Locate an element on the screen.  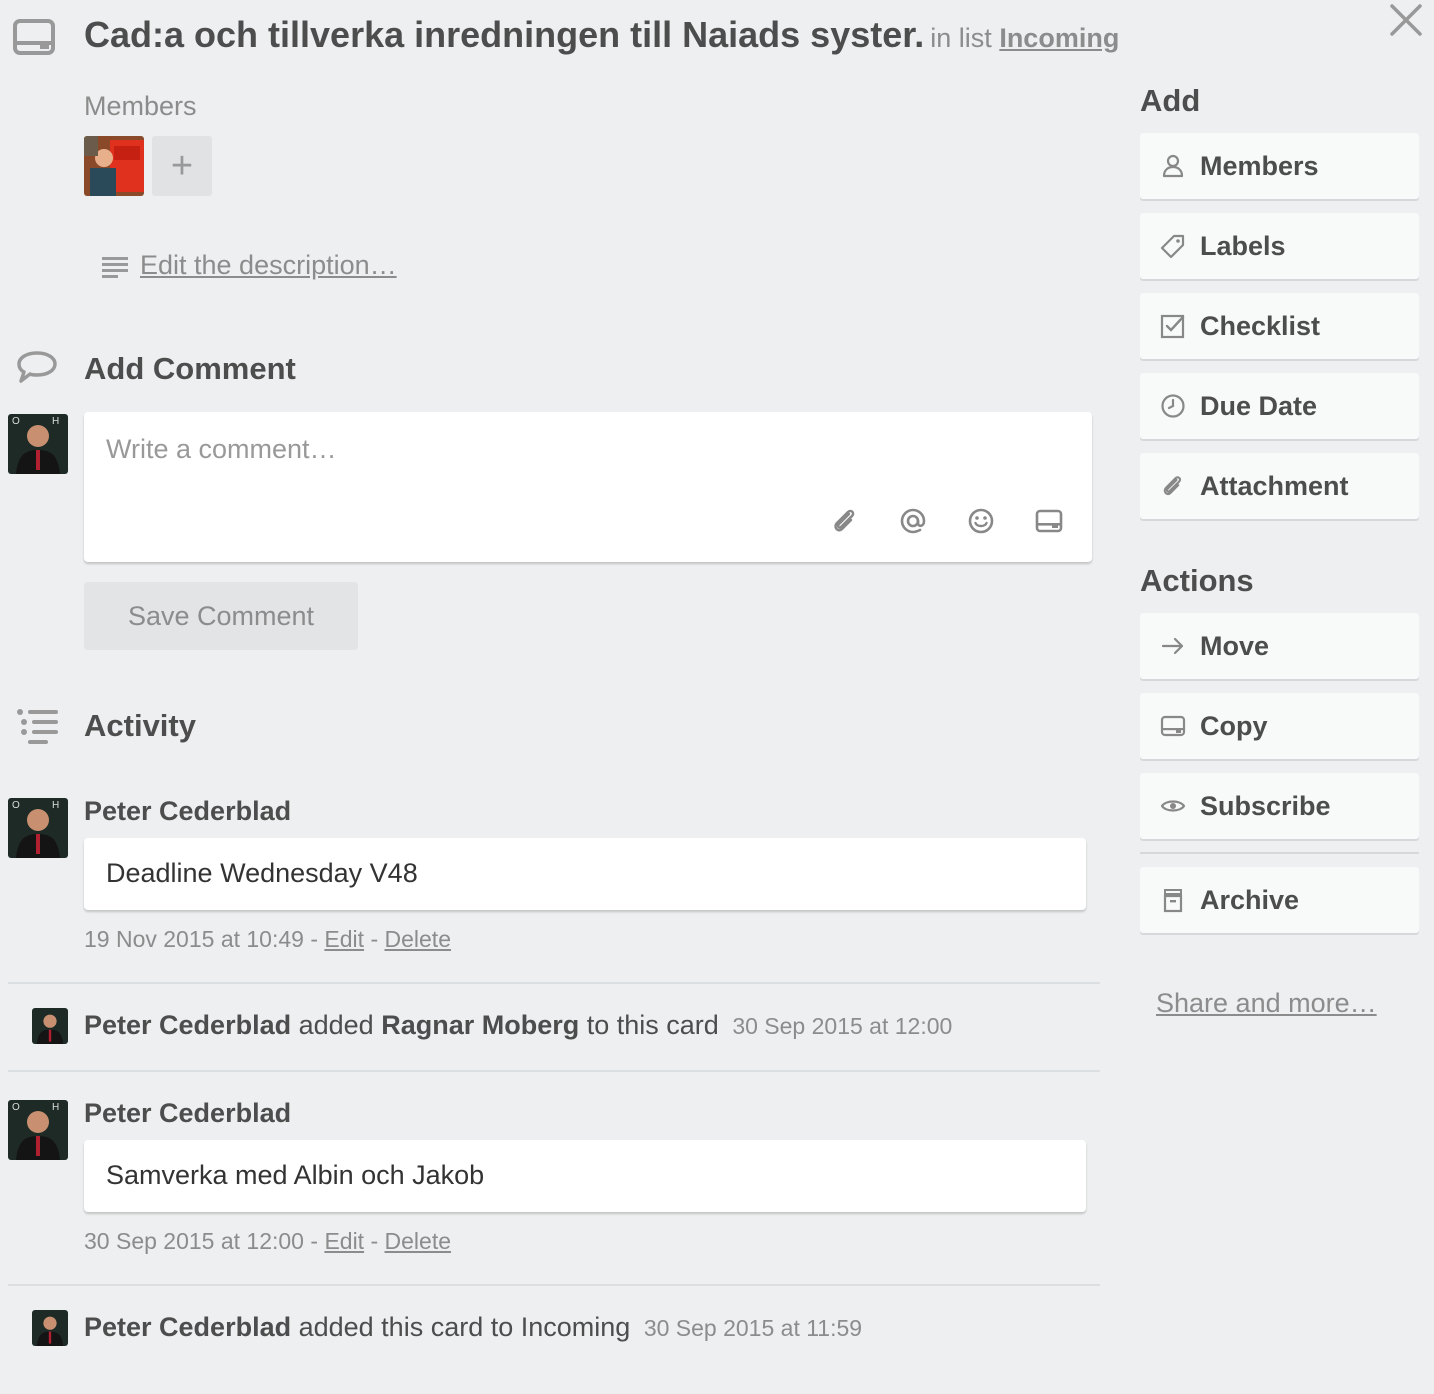
action-target: Ragnar Moberg is located at coordinates (480, 1025).